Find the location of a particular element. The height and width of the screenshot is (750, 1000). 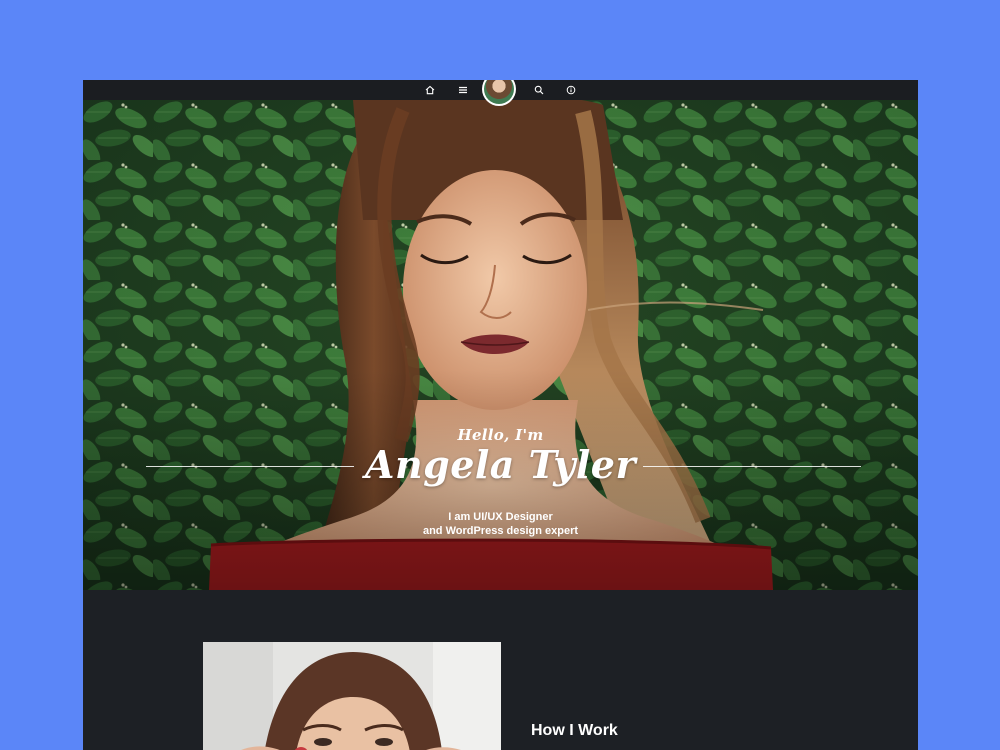

menu-icon is located at coordinates (463, 90).